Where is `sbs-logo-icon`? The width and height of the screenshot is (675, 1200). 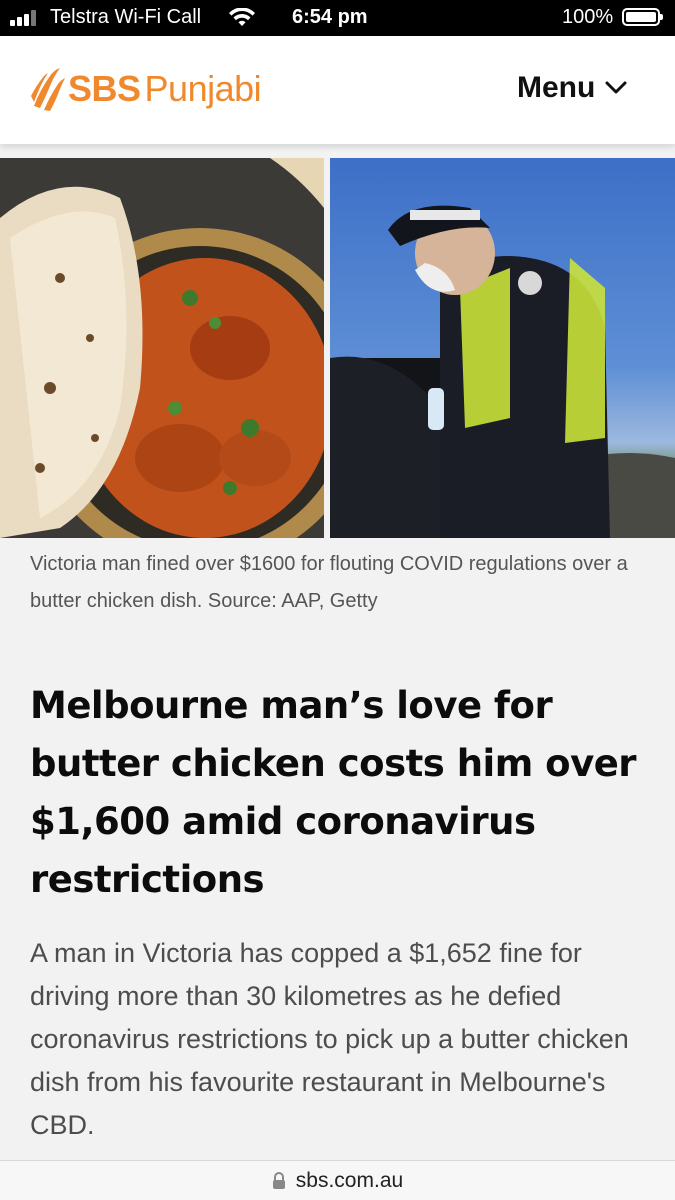
sbs-logo-icon is located at coordinates (48, 89).